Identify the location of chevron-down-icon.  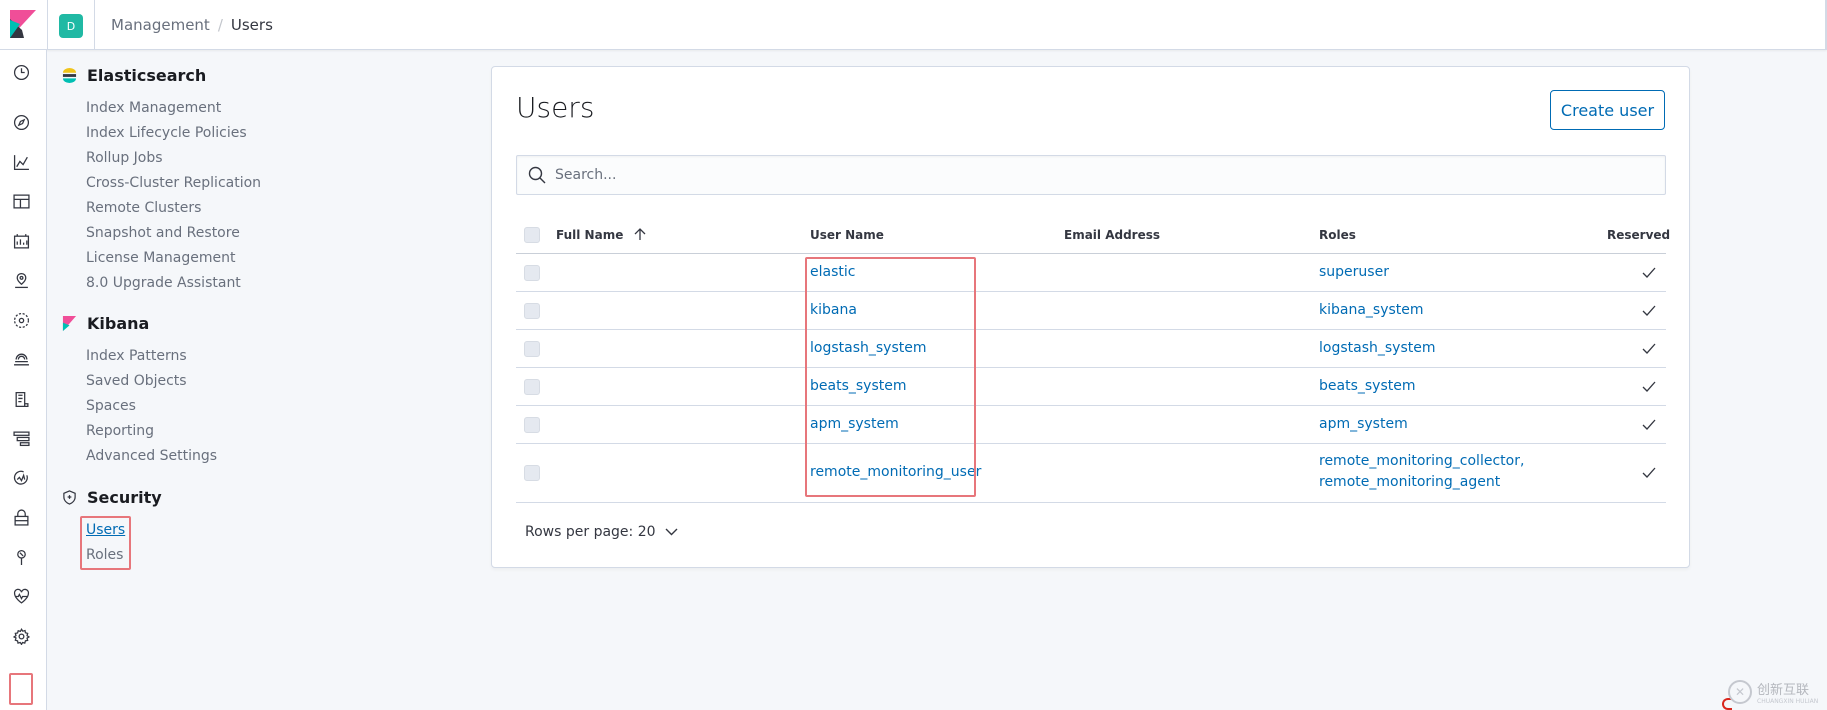
(671, 532).